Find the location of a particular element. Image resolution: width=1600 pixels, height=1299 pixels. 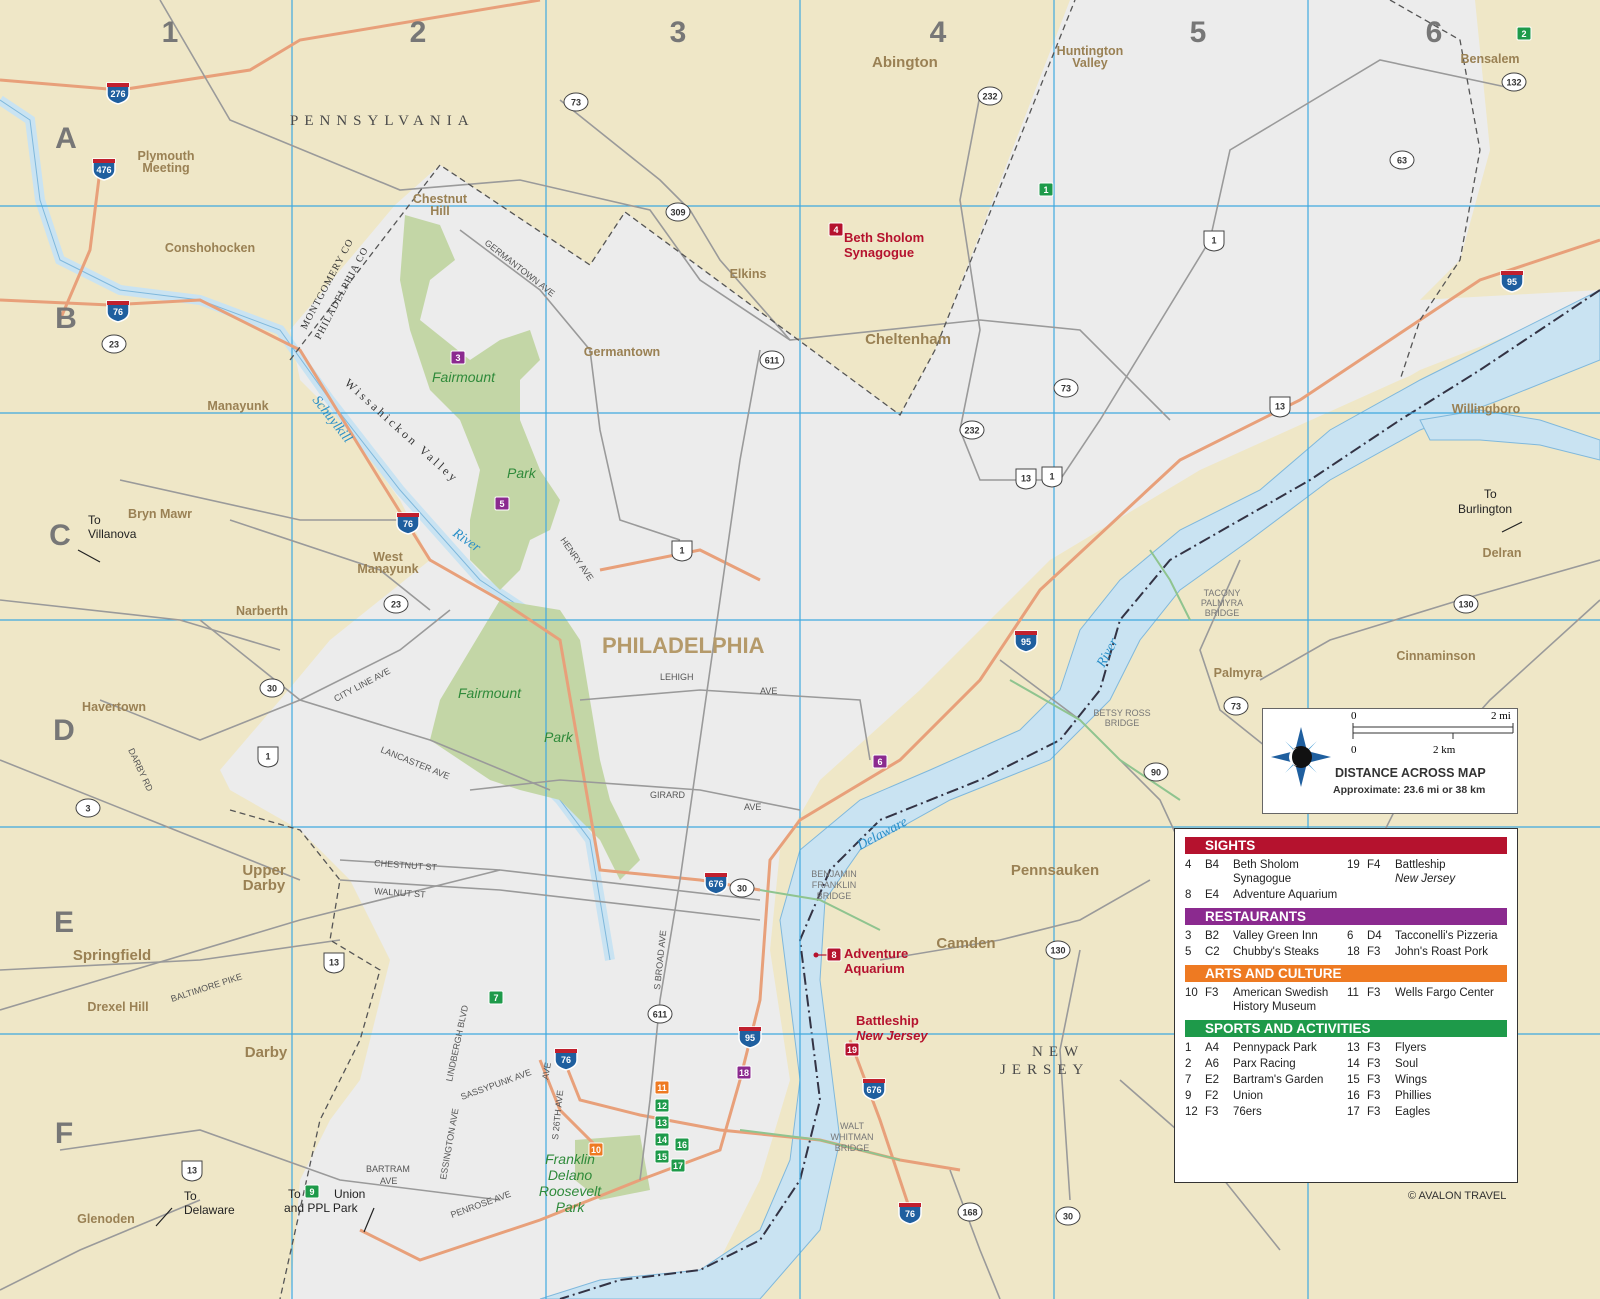

poi-marker-p4: 4 is located at coordinates (836, 229).